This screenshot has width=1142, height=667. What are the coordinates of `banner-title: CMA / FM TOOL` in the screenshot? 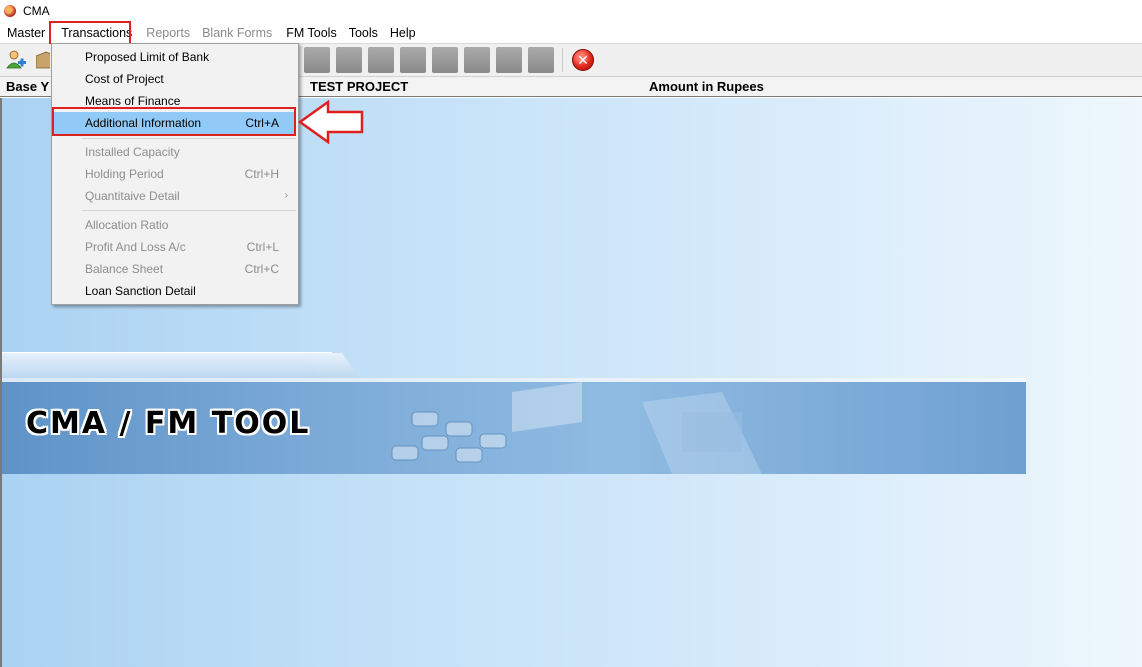 It's located at (168, 423).